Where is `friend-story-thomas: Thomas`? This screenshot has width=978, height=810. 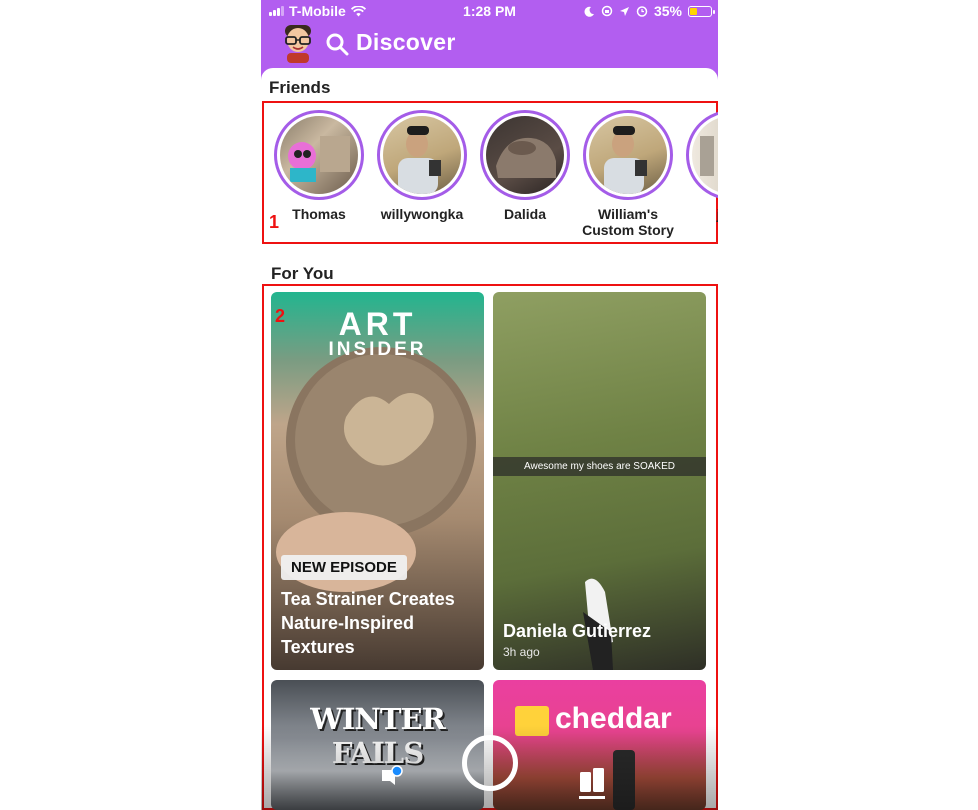 friend-story-thomas: Thomas is located at coordinates (319, 166).